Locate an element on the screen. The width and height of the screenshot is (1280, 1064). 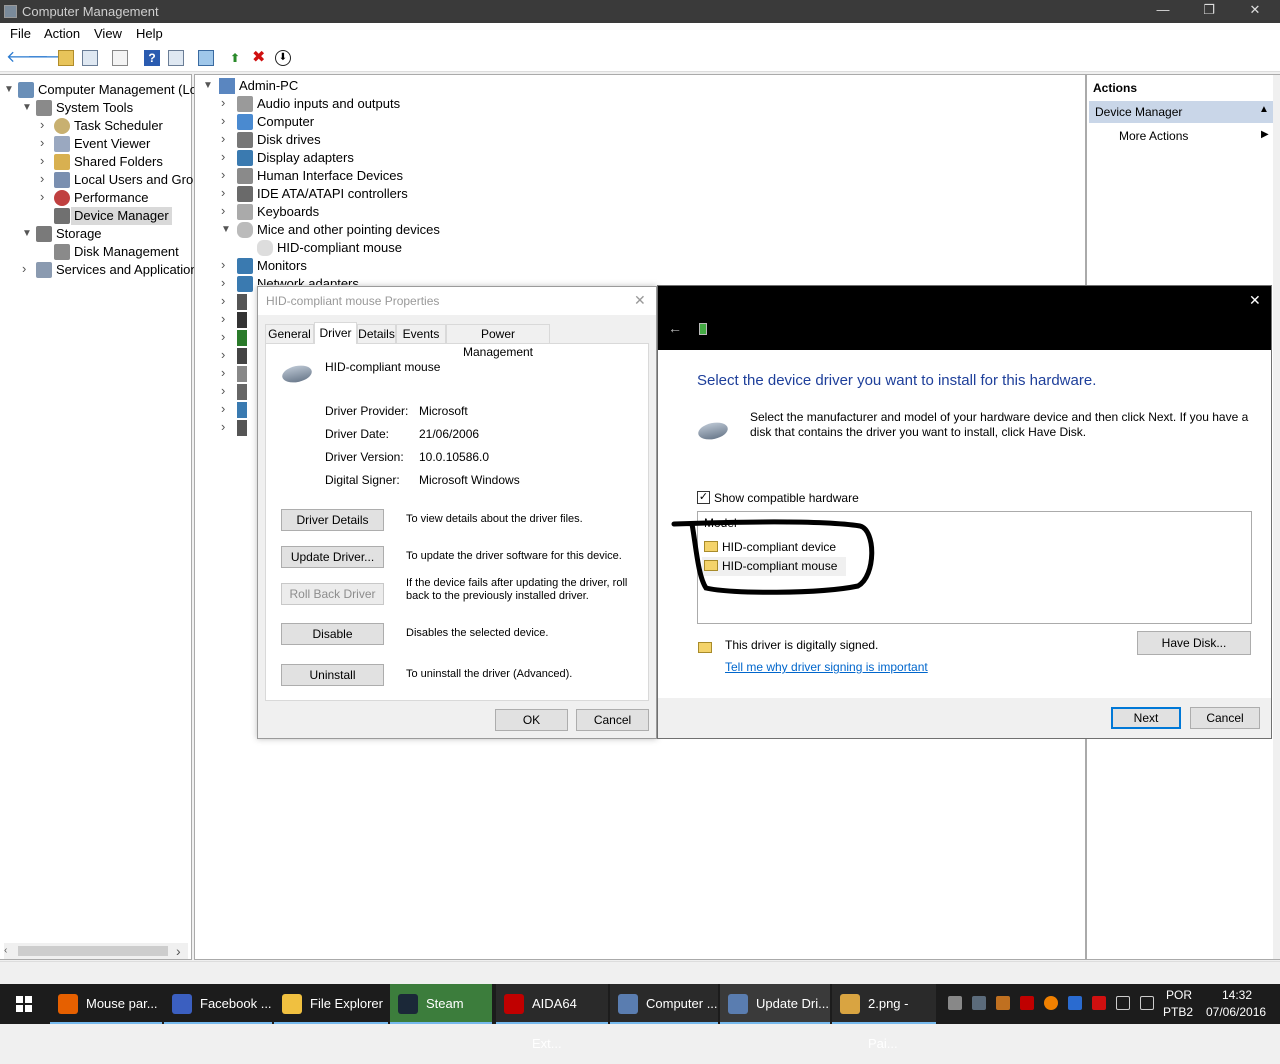
tab-general: General is located at coordinates (289, 333).